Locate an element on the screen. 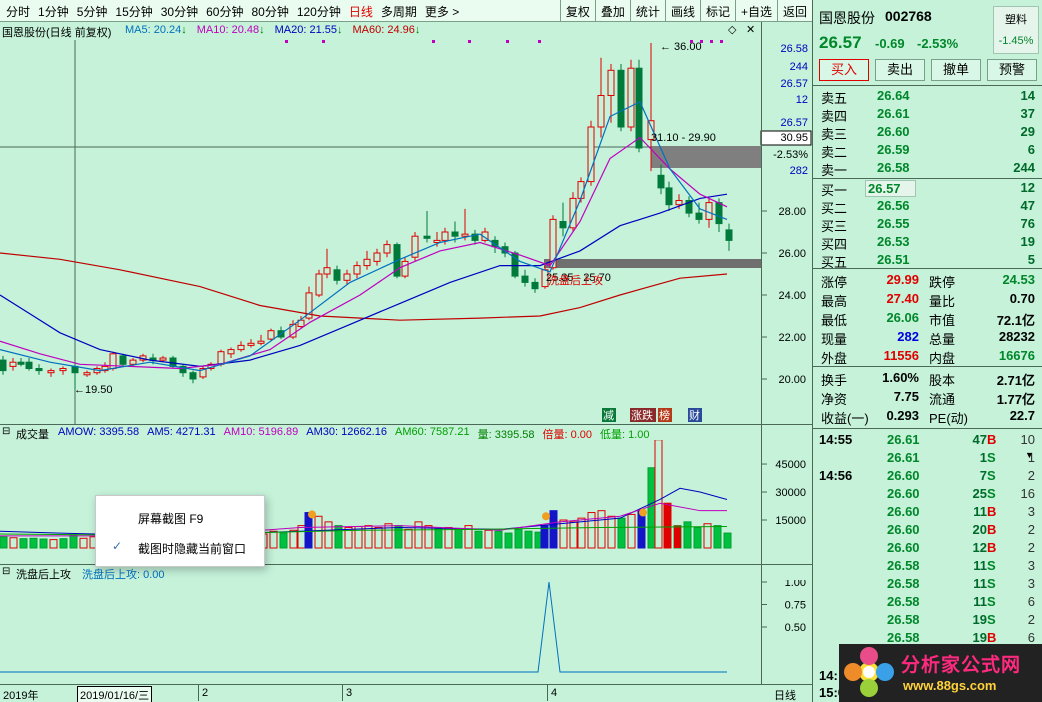  divider is located at coordinates (927, 85).